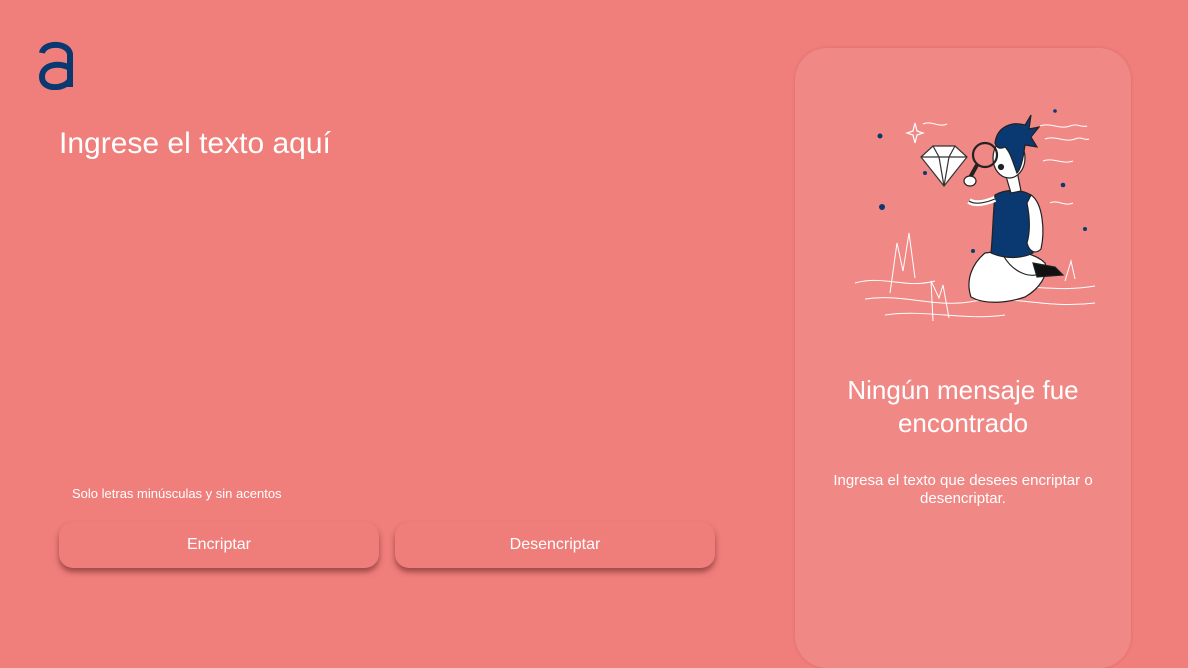  Describe the element at coordinates (963, 406) in the screenshot. I see `result-title: Ningún mensaje fue encontrado` at that location.